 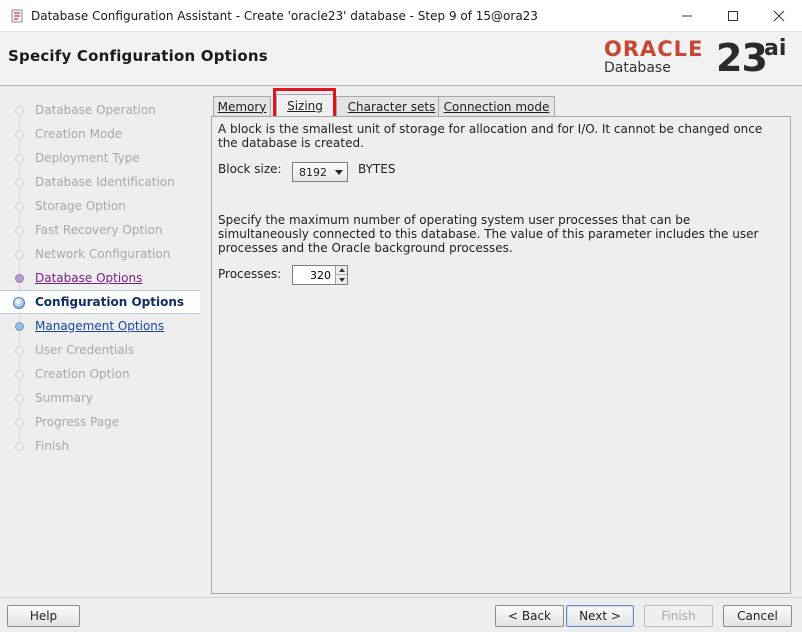 What do you see at coordinates (79, 134) in the screenshot?
I see `step-label: Creation Mode` at bounding box center [79, 134].